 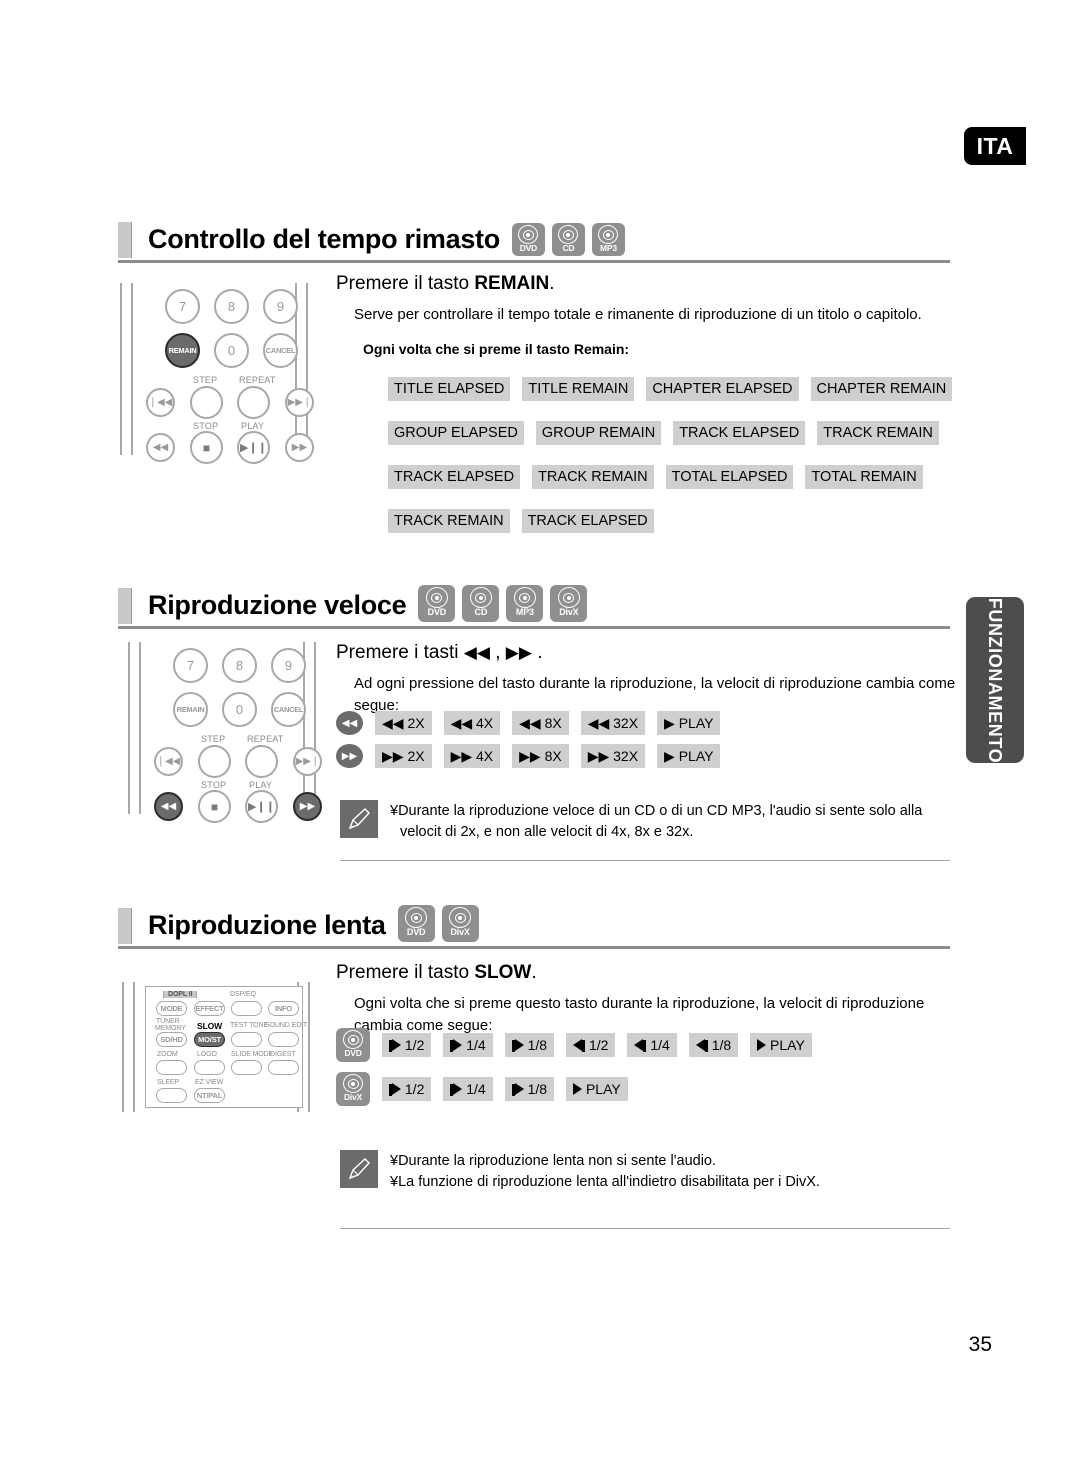 What do you see at coordinates (528, 239) in the screenshot?
I see `dvd-disc-icon: DVD` at bounding box center [528, 239].